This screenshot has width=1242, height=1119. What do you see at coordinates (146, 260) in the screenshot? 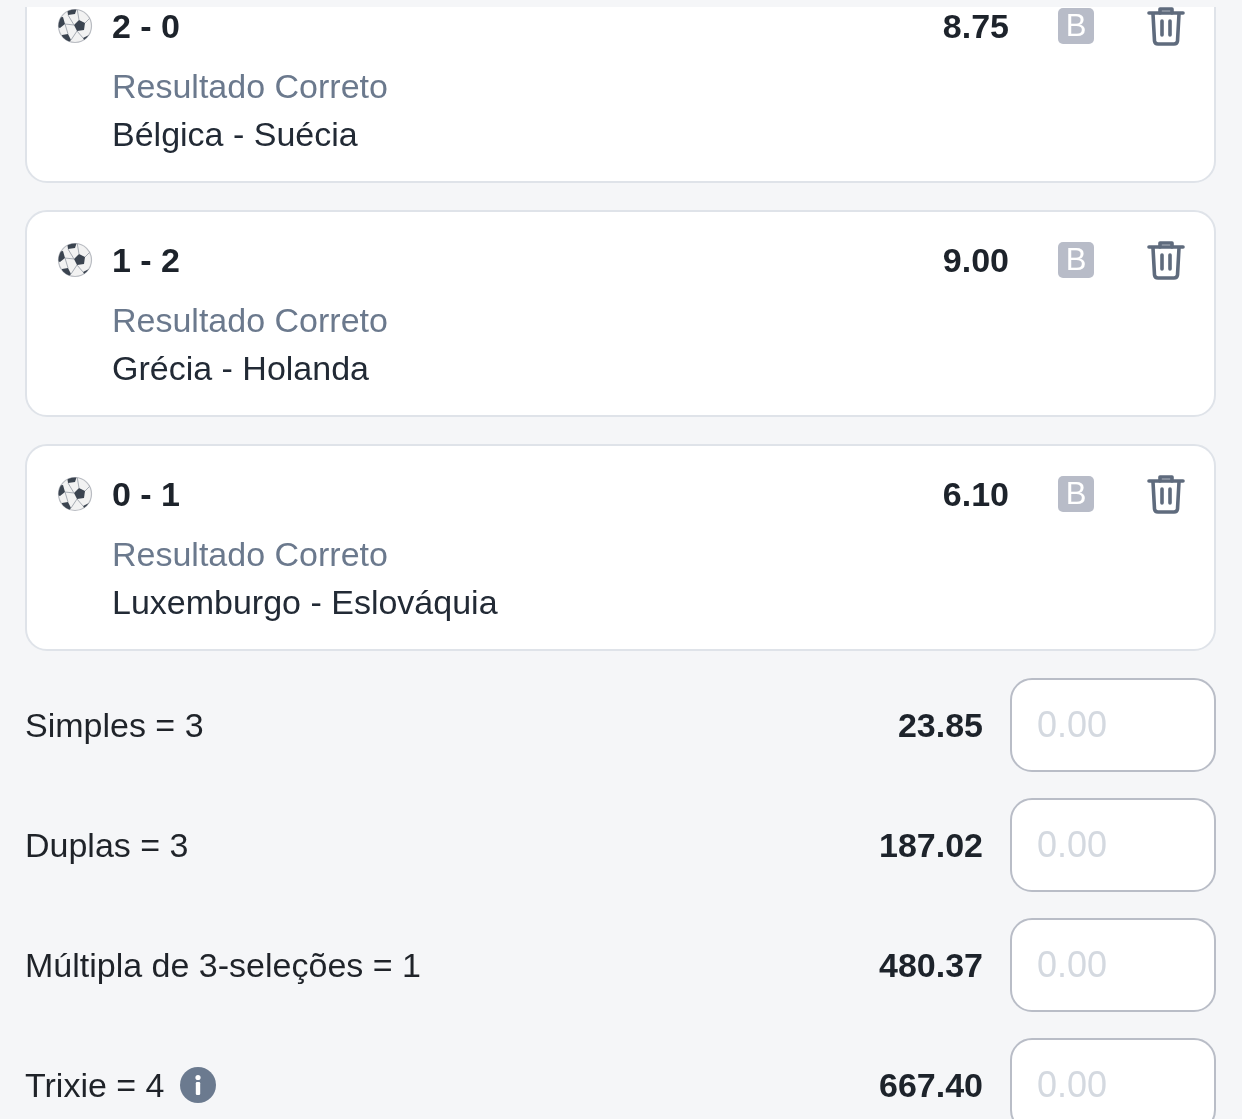
I see `score-text: 1 - 2` at bounding box center [146, 260].